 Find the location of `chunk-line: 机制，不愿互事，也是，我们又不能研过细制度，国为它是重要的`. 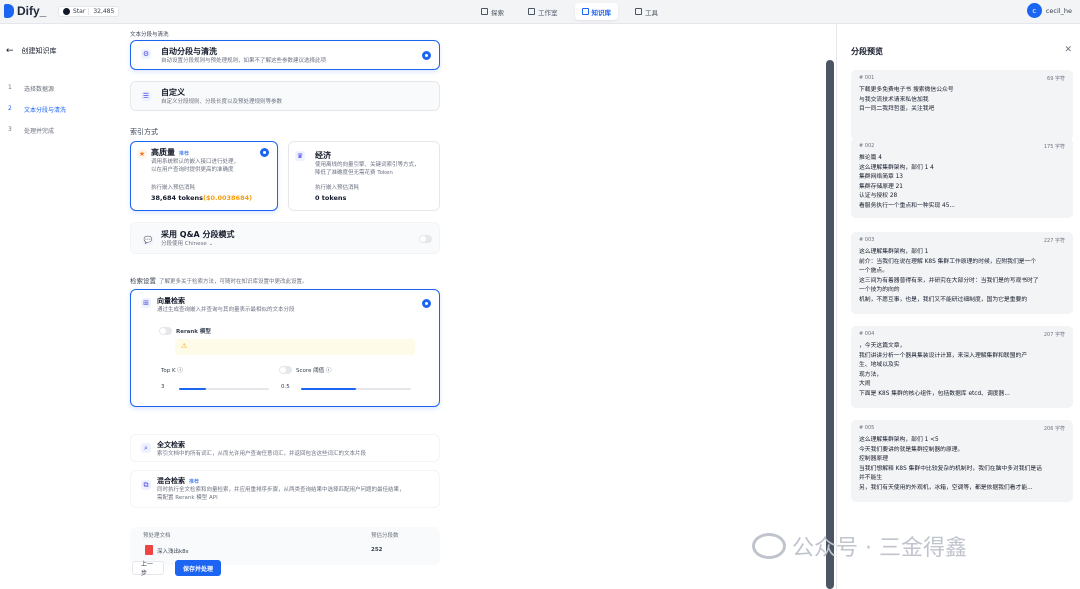

chunk-line: 机制，不愿互事，也是，我们又不能研过细制度，国为它是重要的 is located at coordinates (943, 299).